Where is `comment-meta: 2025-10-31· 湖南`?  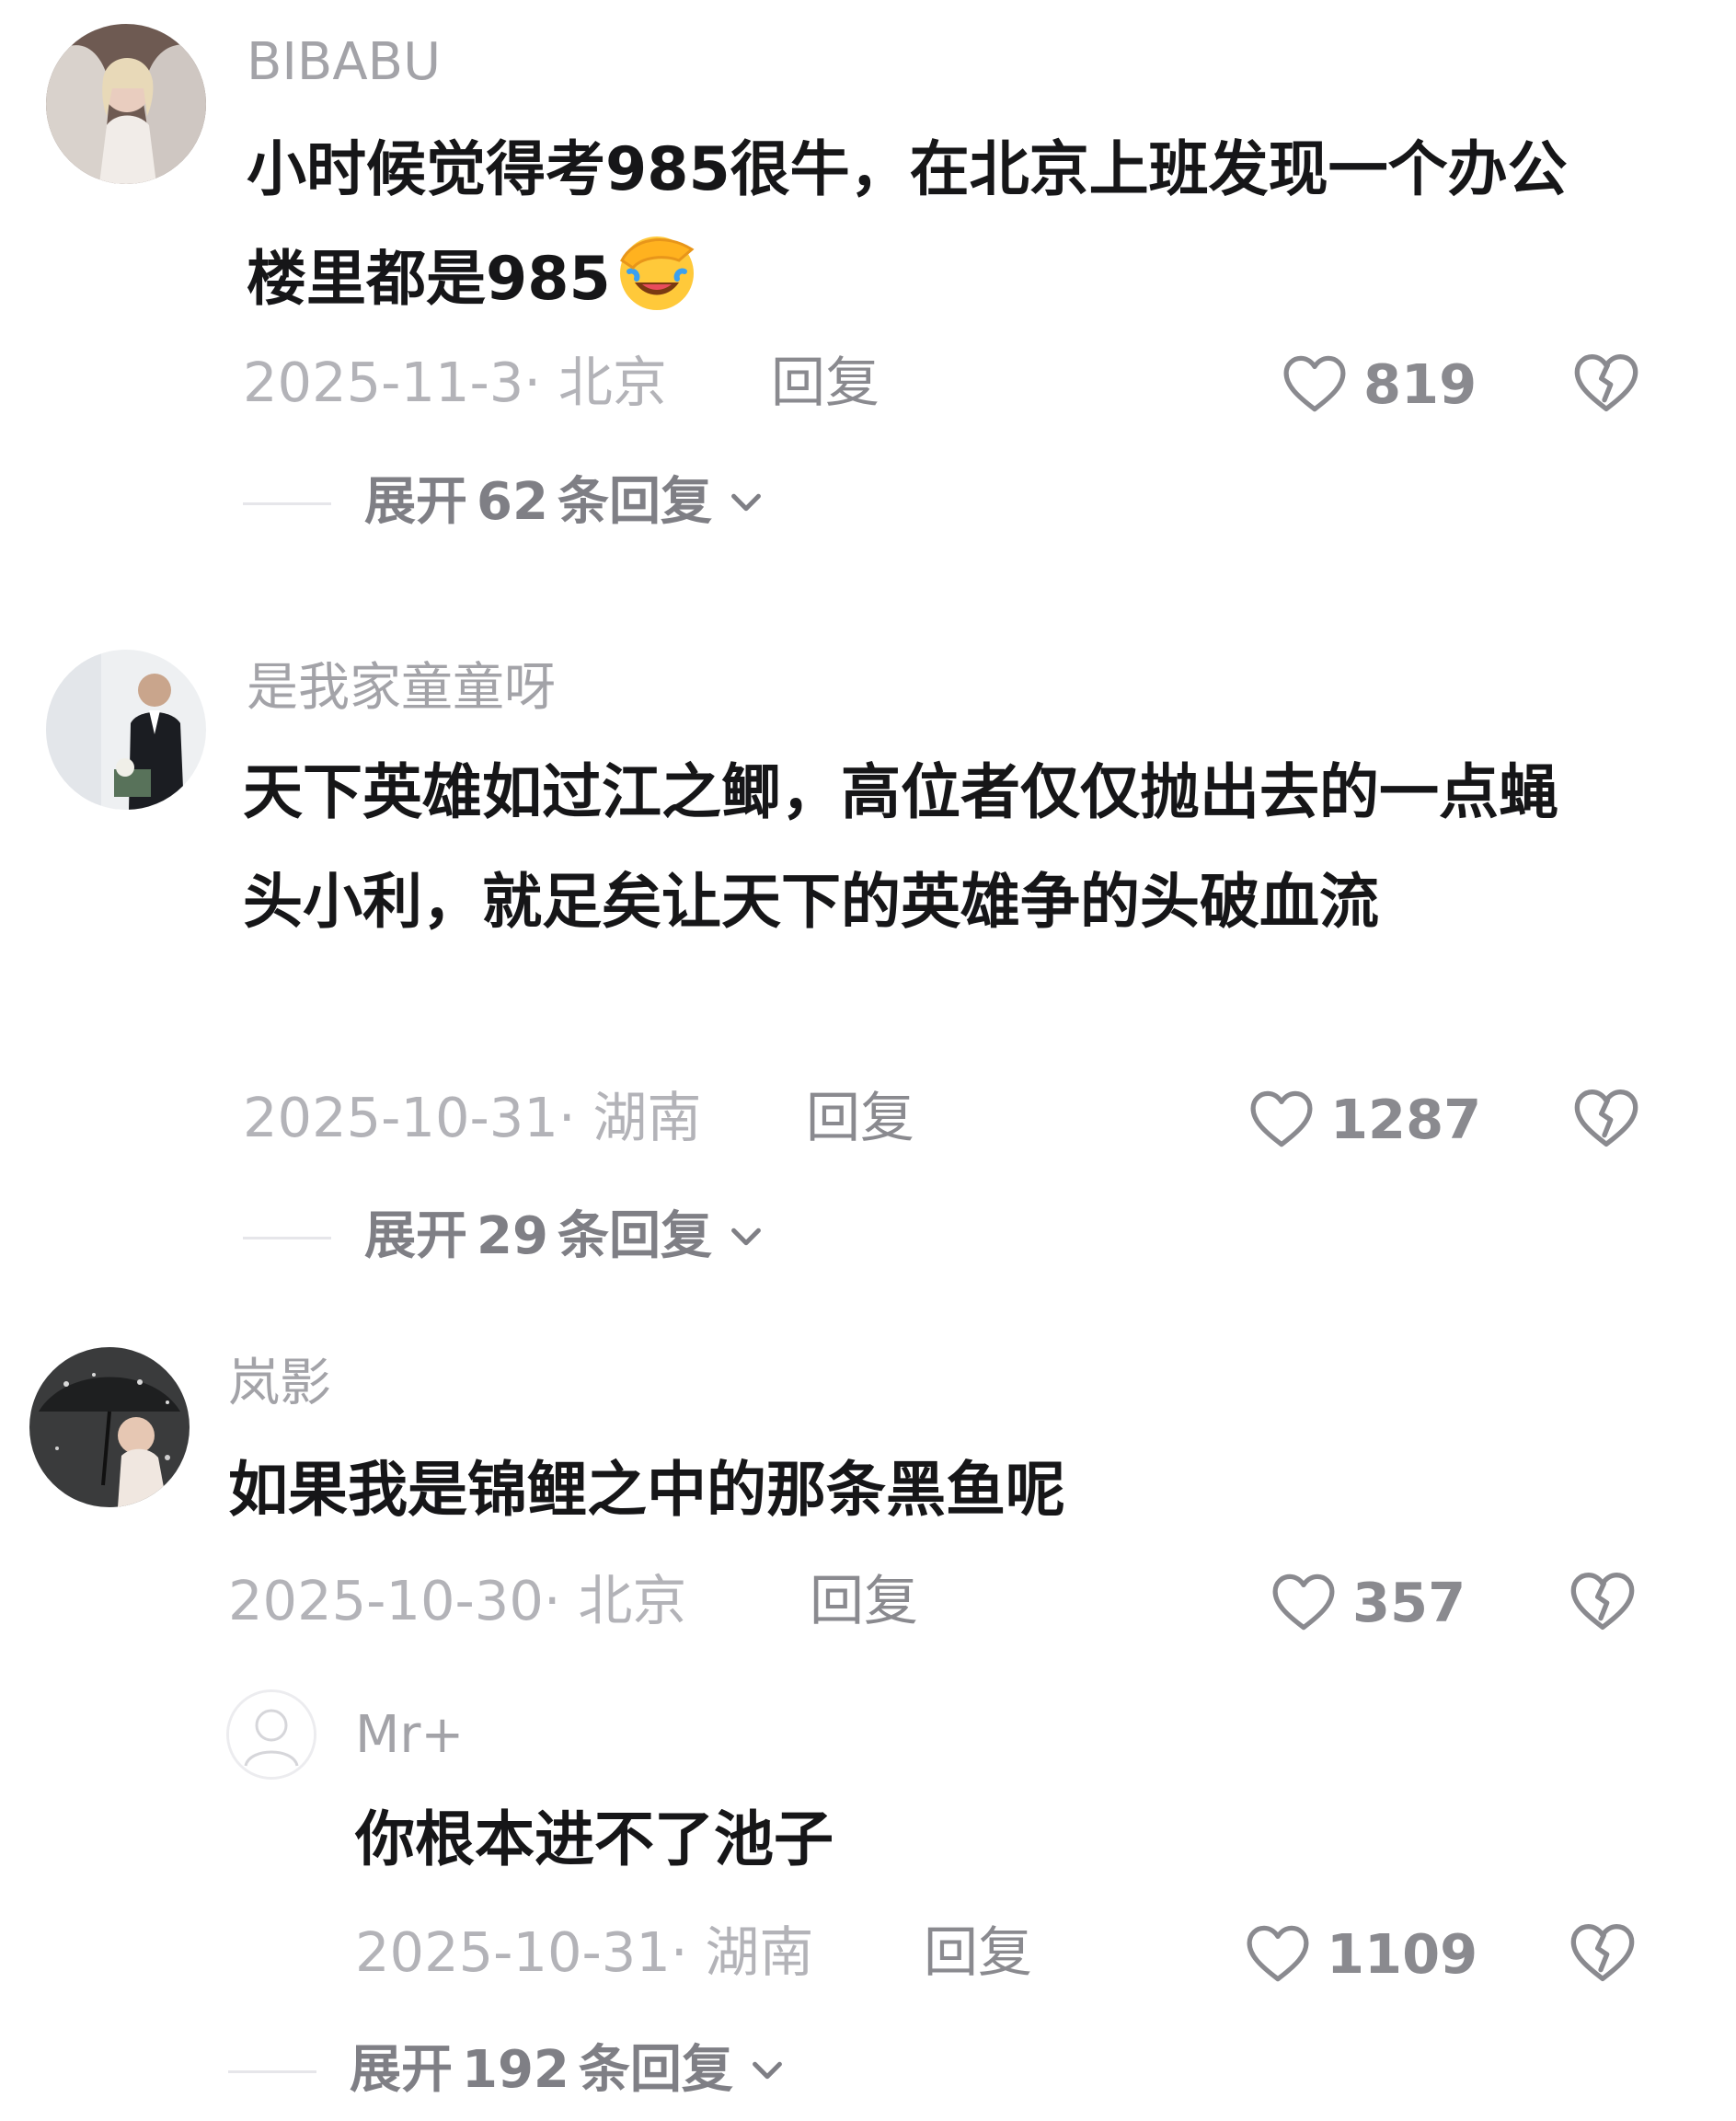 comment-meta: 2025-10-31· 湖南 is located at coordinates (472, 1118).